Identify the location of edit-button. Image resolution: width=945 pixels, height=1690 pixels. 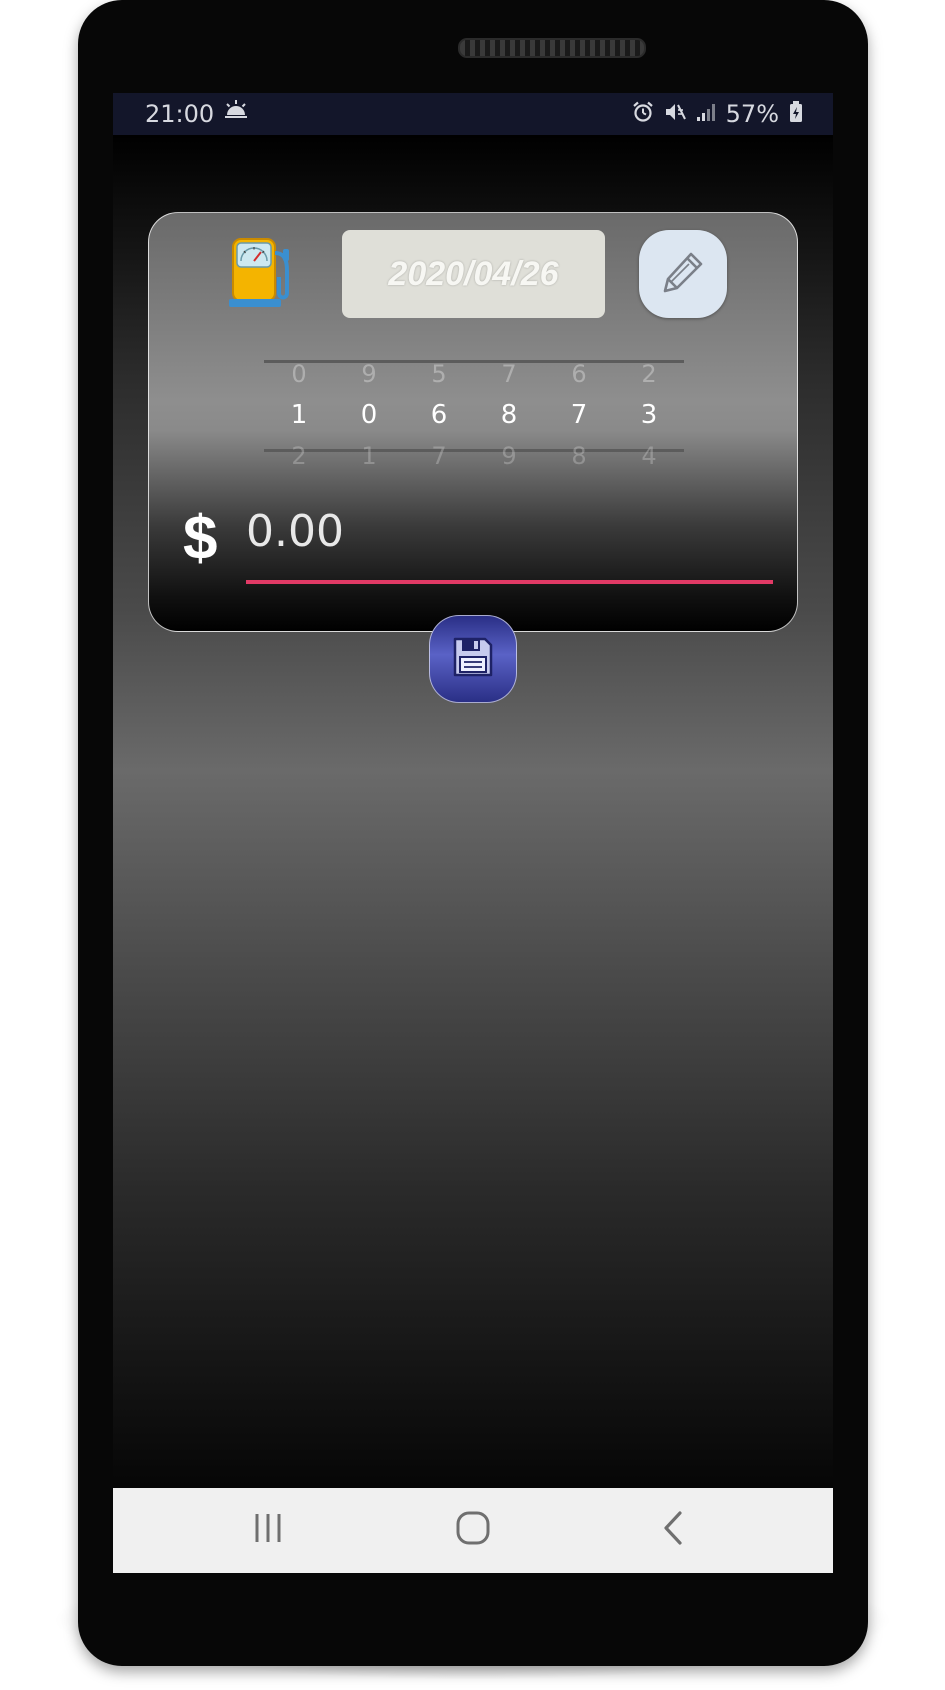
(683, 274).